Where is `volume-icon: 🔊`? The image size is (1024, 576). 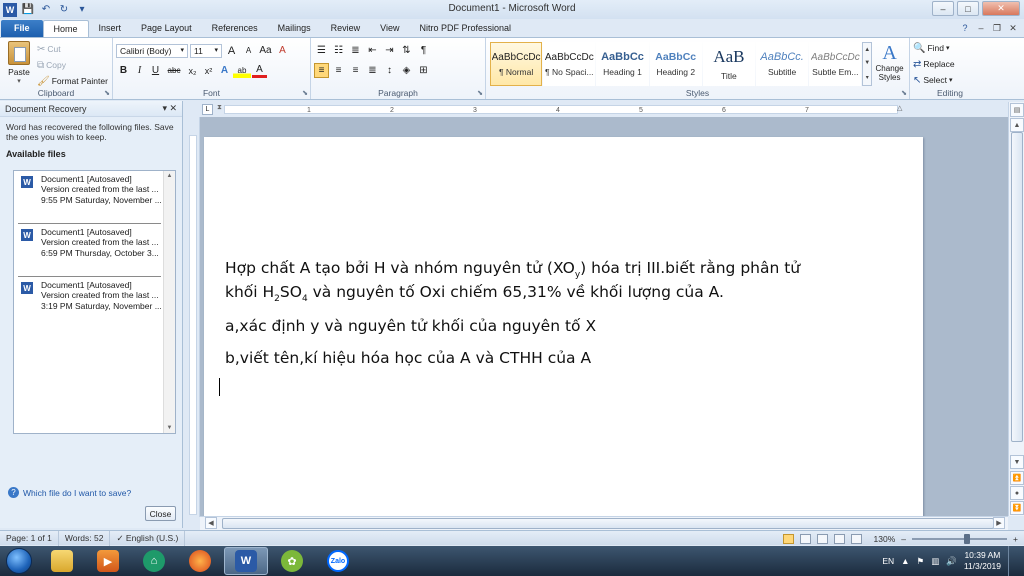 volume-icon: 🔊 is located at coordinates (951, 561).